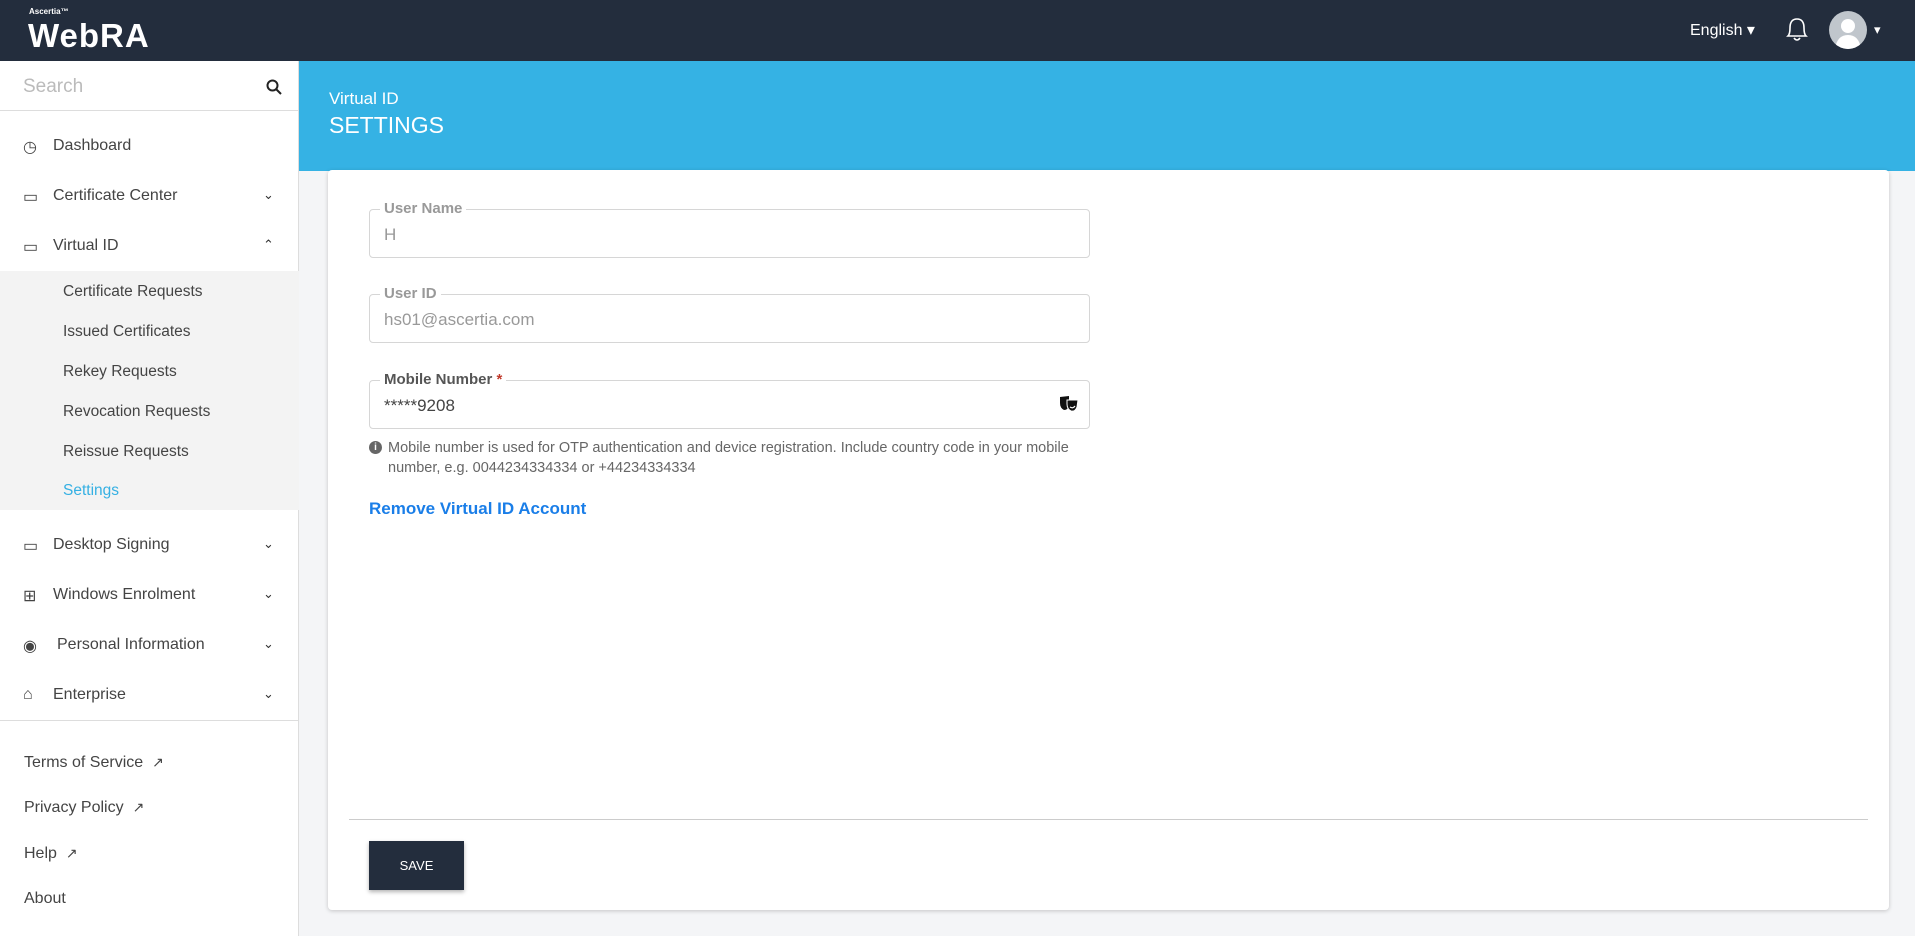  I want to click on submenu-rekey-requests: Rekey Requests, so click(120, 372).